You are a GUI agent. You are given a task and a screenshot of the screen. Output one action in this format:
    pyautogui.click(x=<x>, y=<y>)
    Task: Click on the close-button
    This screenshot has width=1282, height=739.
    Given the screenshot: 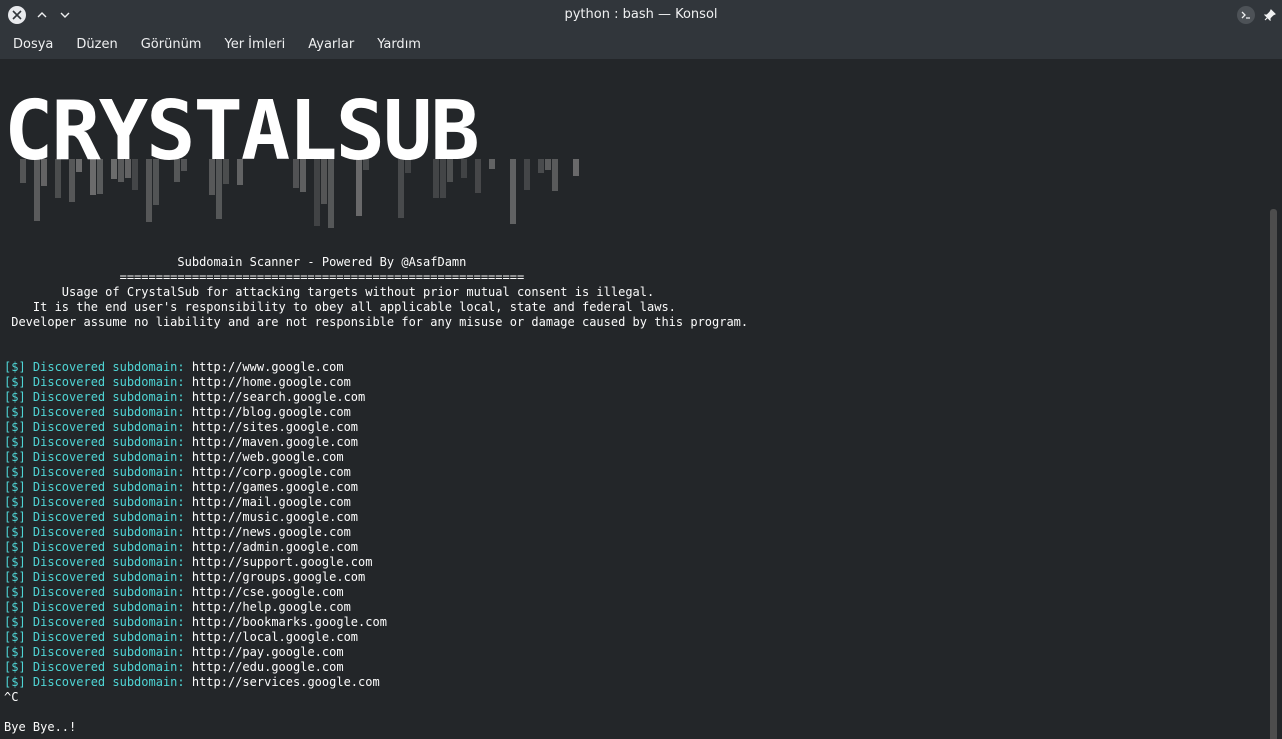 What is the action you would take?
    pyautogui.click(x=17, y=15)
    